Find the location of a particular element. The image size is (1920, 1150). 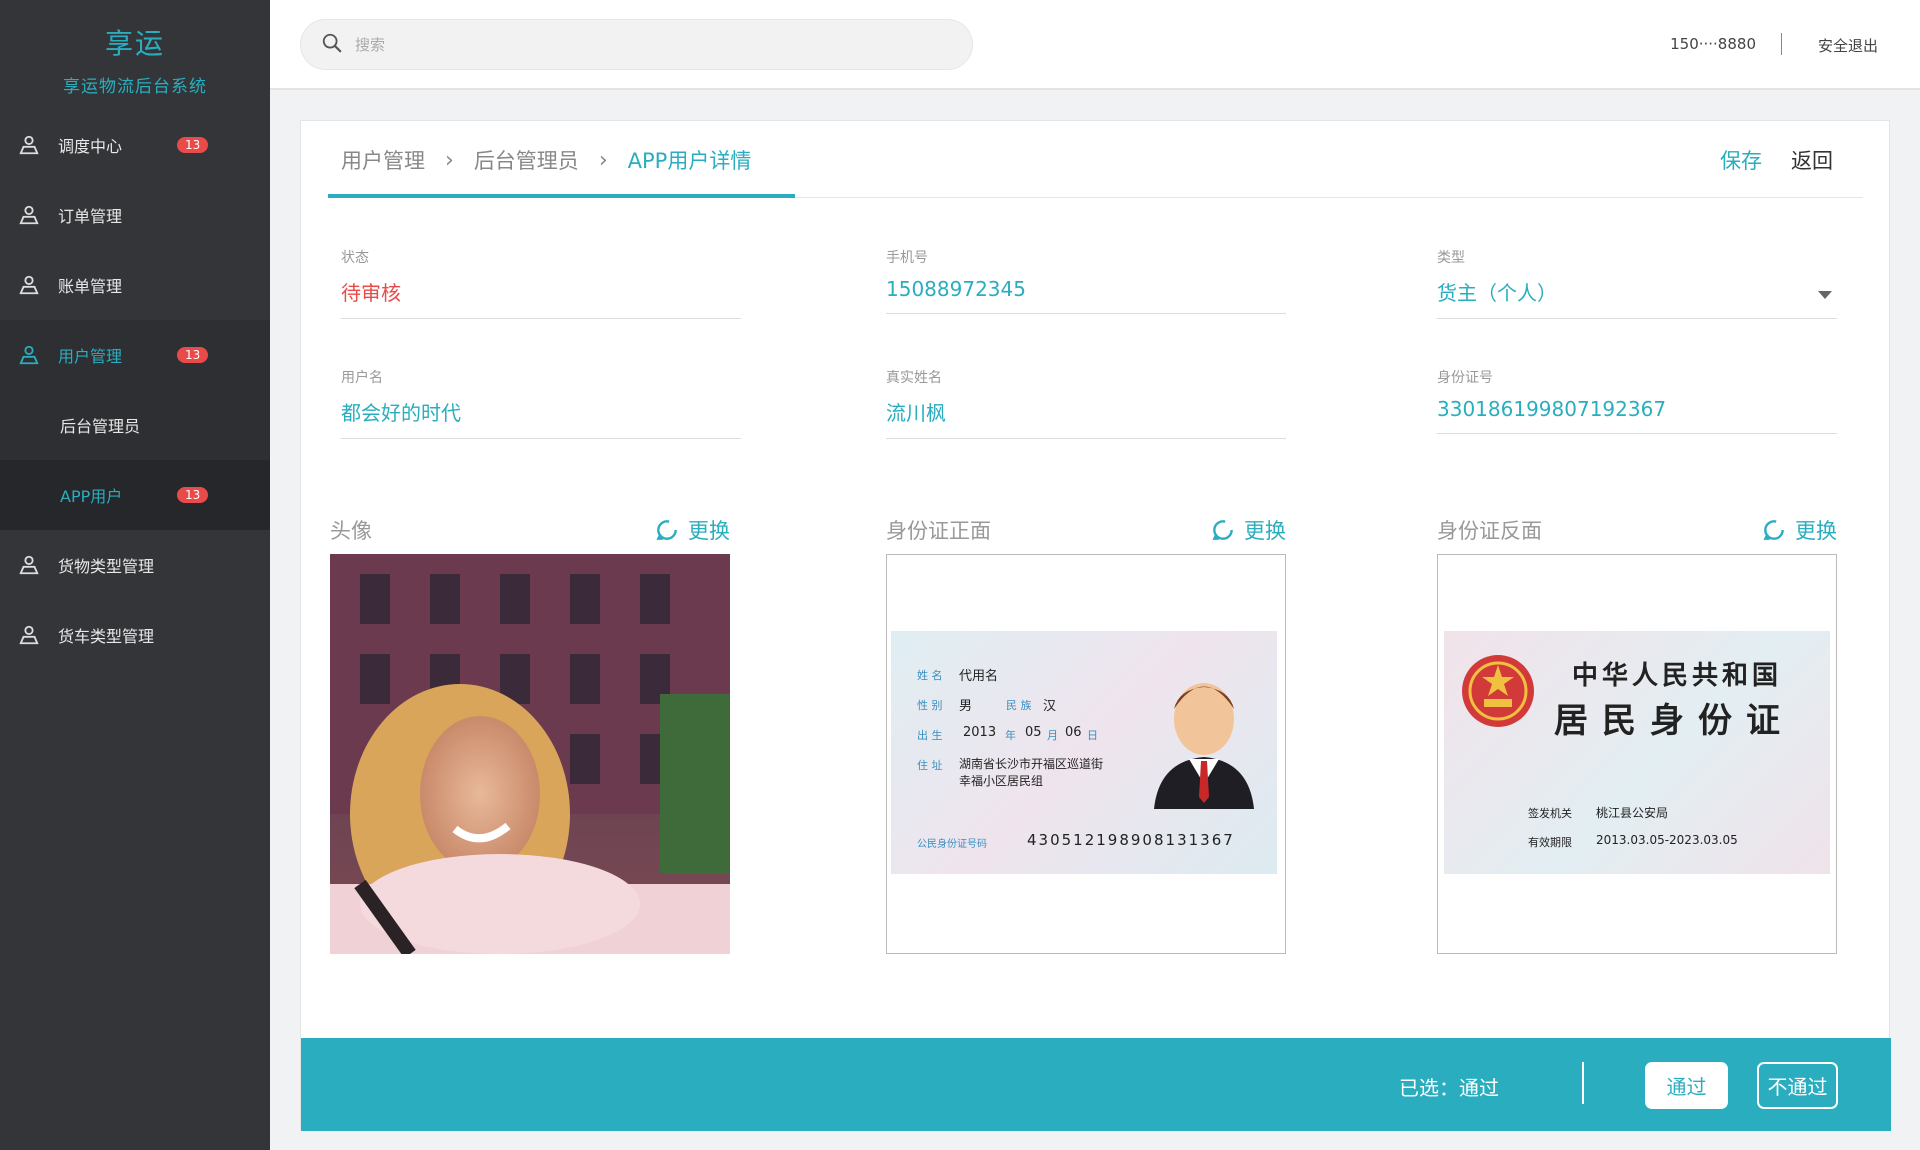

field-label: 手机号 is located at coordinates (907, 258).